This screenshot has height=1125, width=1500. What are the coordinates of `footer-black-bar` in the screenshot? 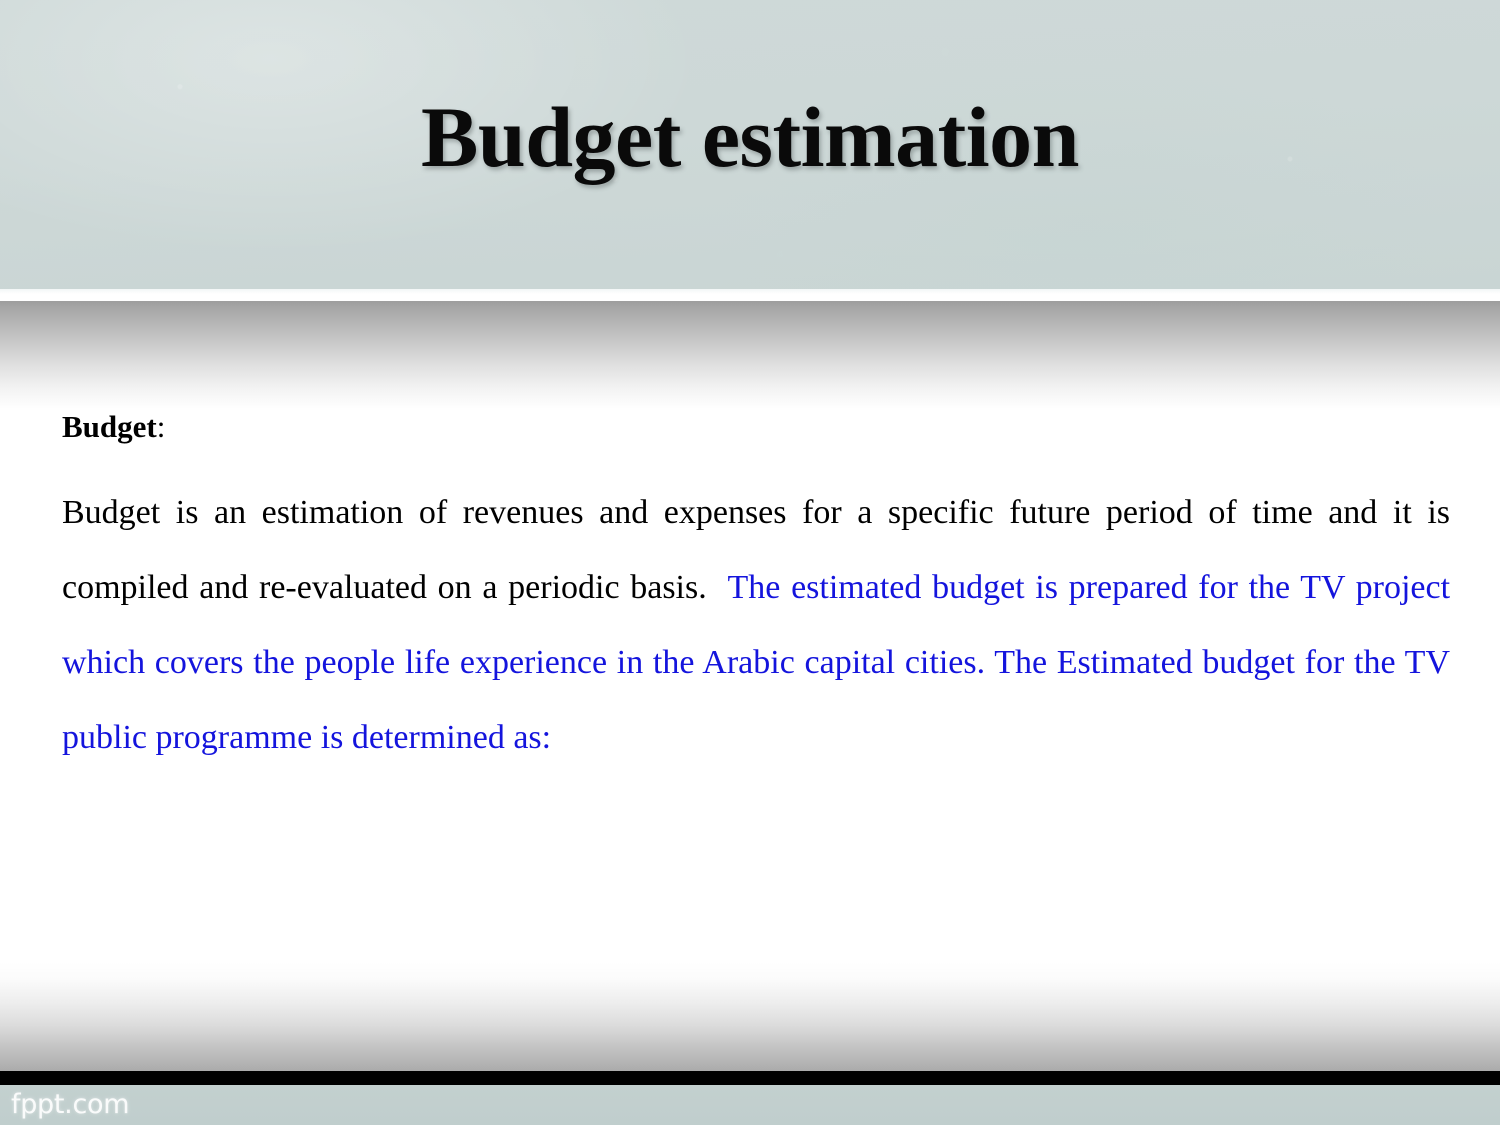 It's located at (750, 1078).